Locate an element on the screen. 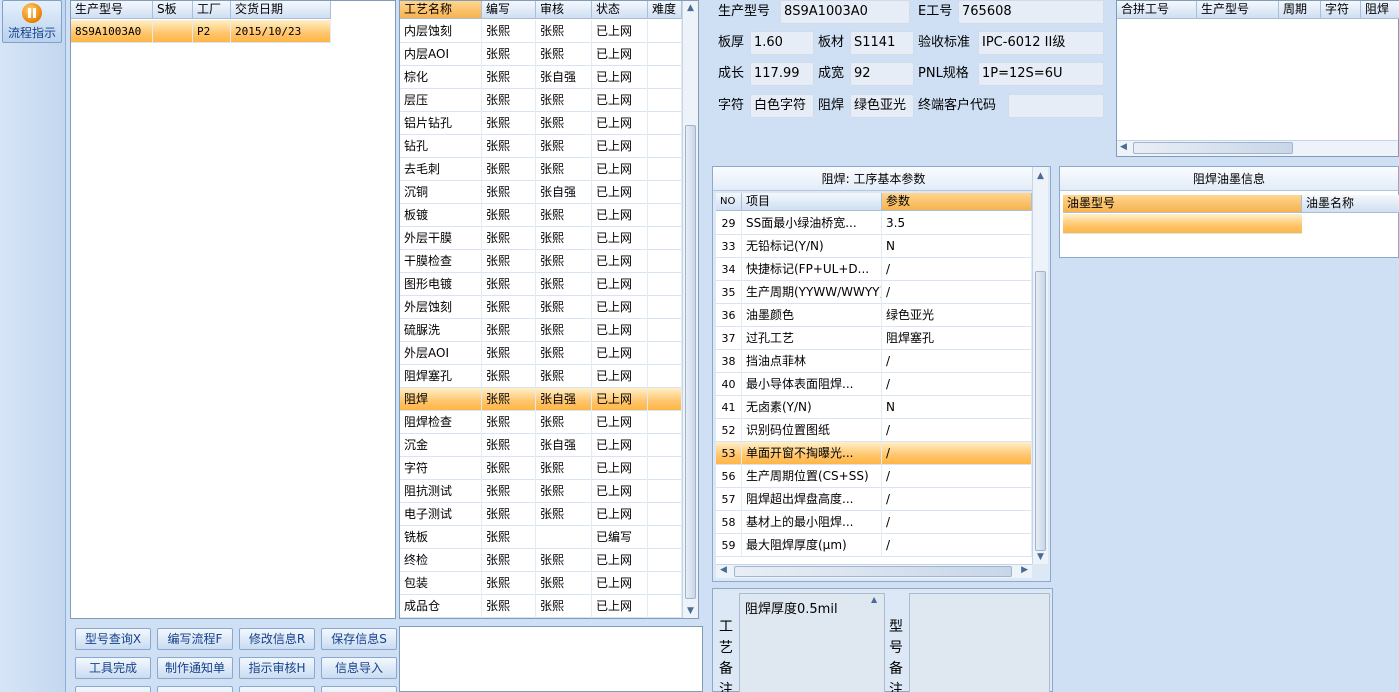  table-row: 外层蚀刻 张熙 张熙 已上网 is located at coordinates (541, 307).